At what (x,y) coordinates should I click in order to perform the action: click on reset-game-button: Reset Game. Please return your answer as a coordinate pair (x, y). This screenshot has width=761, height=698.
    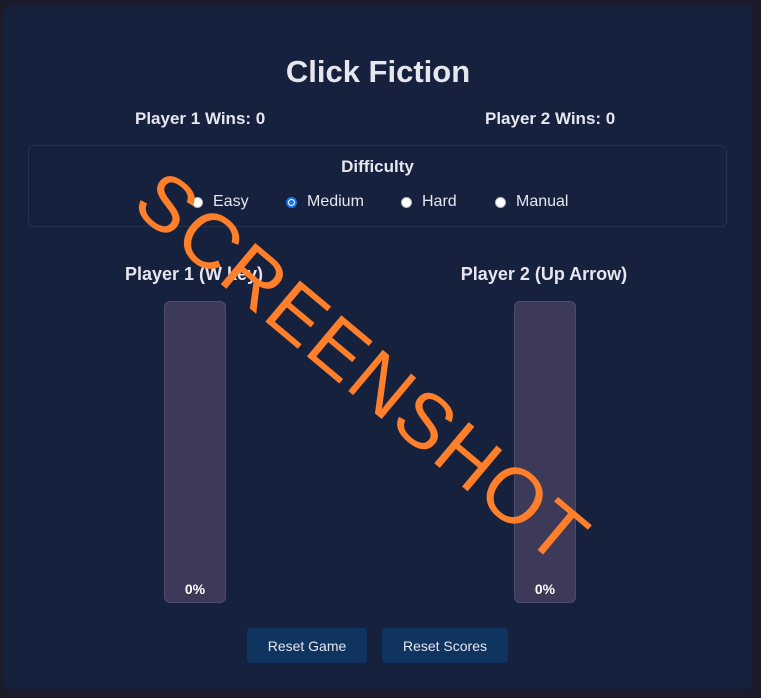
    Looking at the image, I should click on (307, 645).